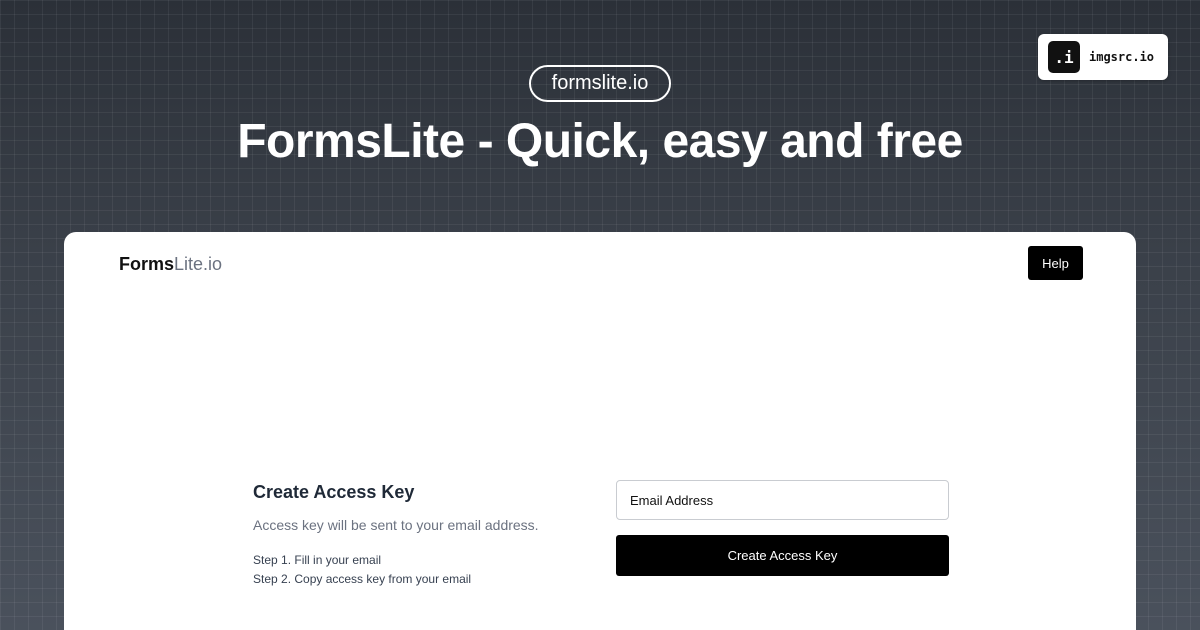 The height and width of the screenshot is (630, 1200). I want to click on email-field, so click(782, 500).